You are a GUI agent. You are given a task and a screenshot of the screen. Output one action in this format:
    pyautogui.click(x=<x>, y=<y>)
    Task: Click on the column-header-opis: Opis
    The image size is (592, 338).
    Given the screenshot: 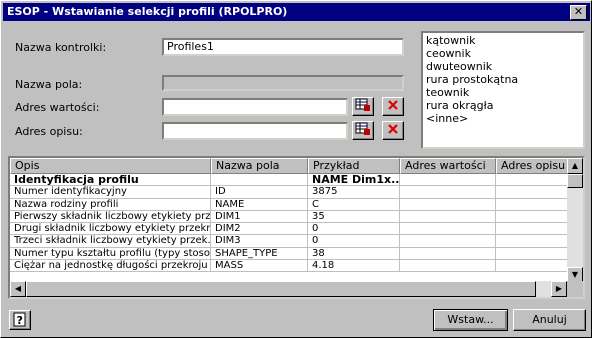 What is the action you would take?
    pyautogui.click(x=110, y=166)
    